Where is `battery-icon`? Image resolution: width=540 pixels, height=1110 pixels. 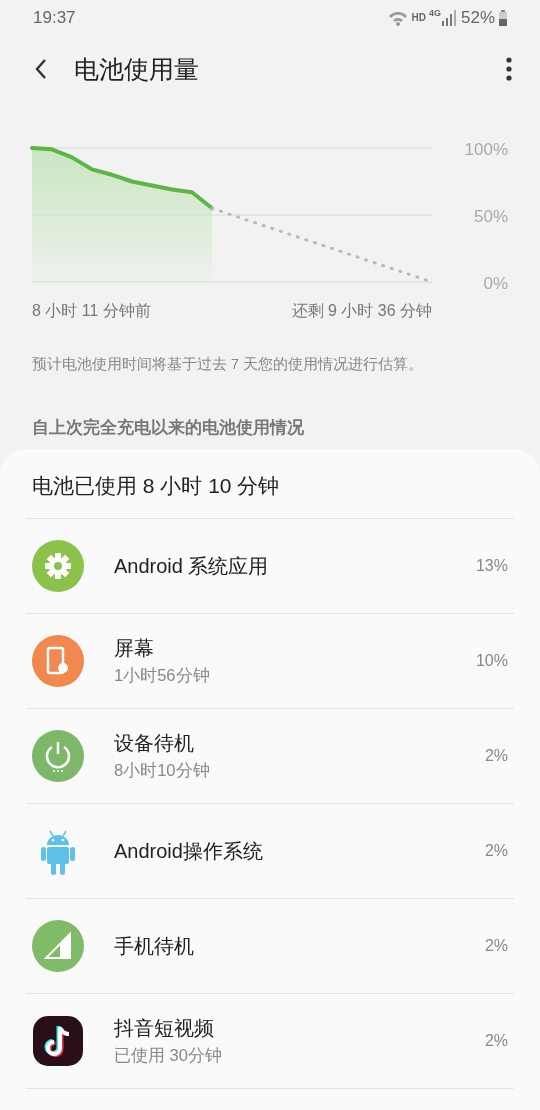 battery-icon is located at coordinates (503, 17).